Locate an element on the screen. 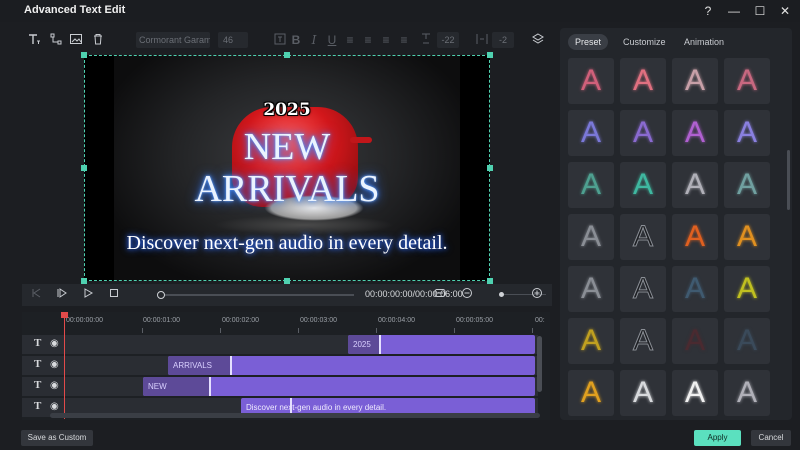  resize-handle-right is located at coordinates (490, 168).